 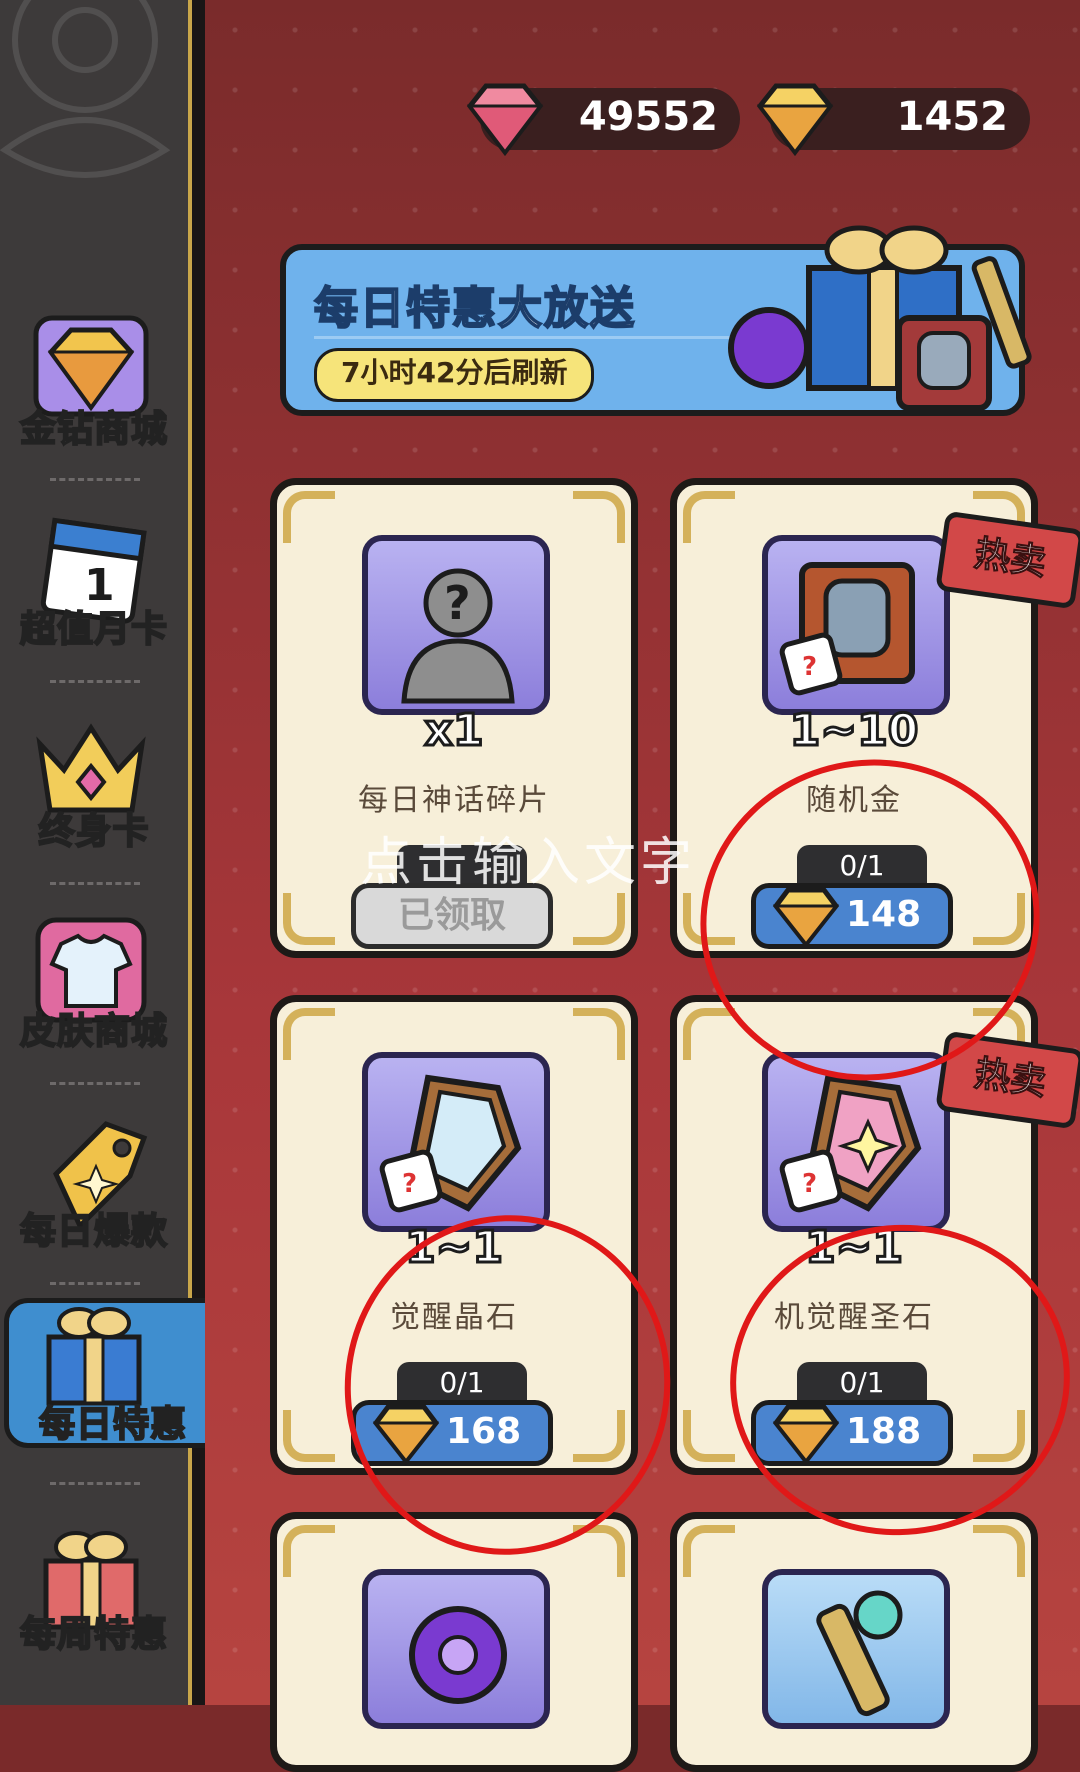 I want to click on sidebar-item-weekly-deal: 每周特惠, so click(x=94, y=1592).